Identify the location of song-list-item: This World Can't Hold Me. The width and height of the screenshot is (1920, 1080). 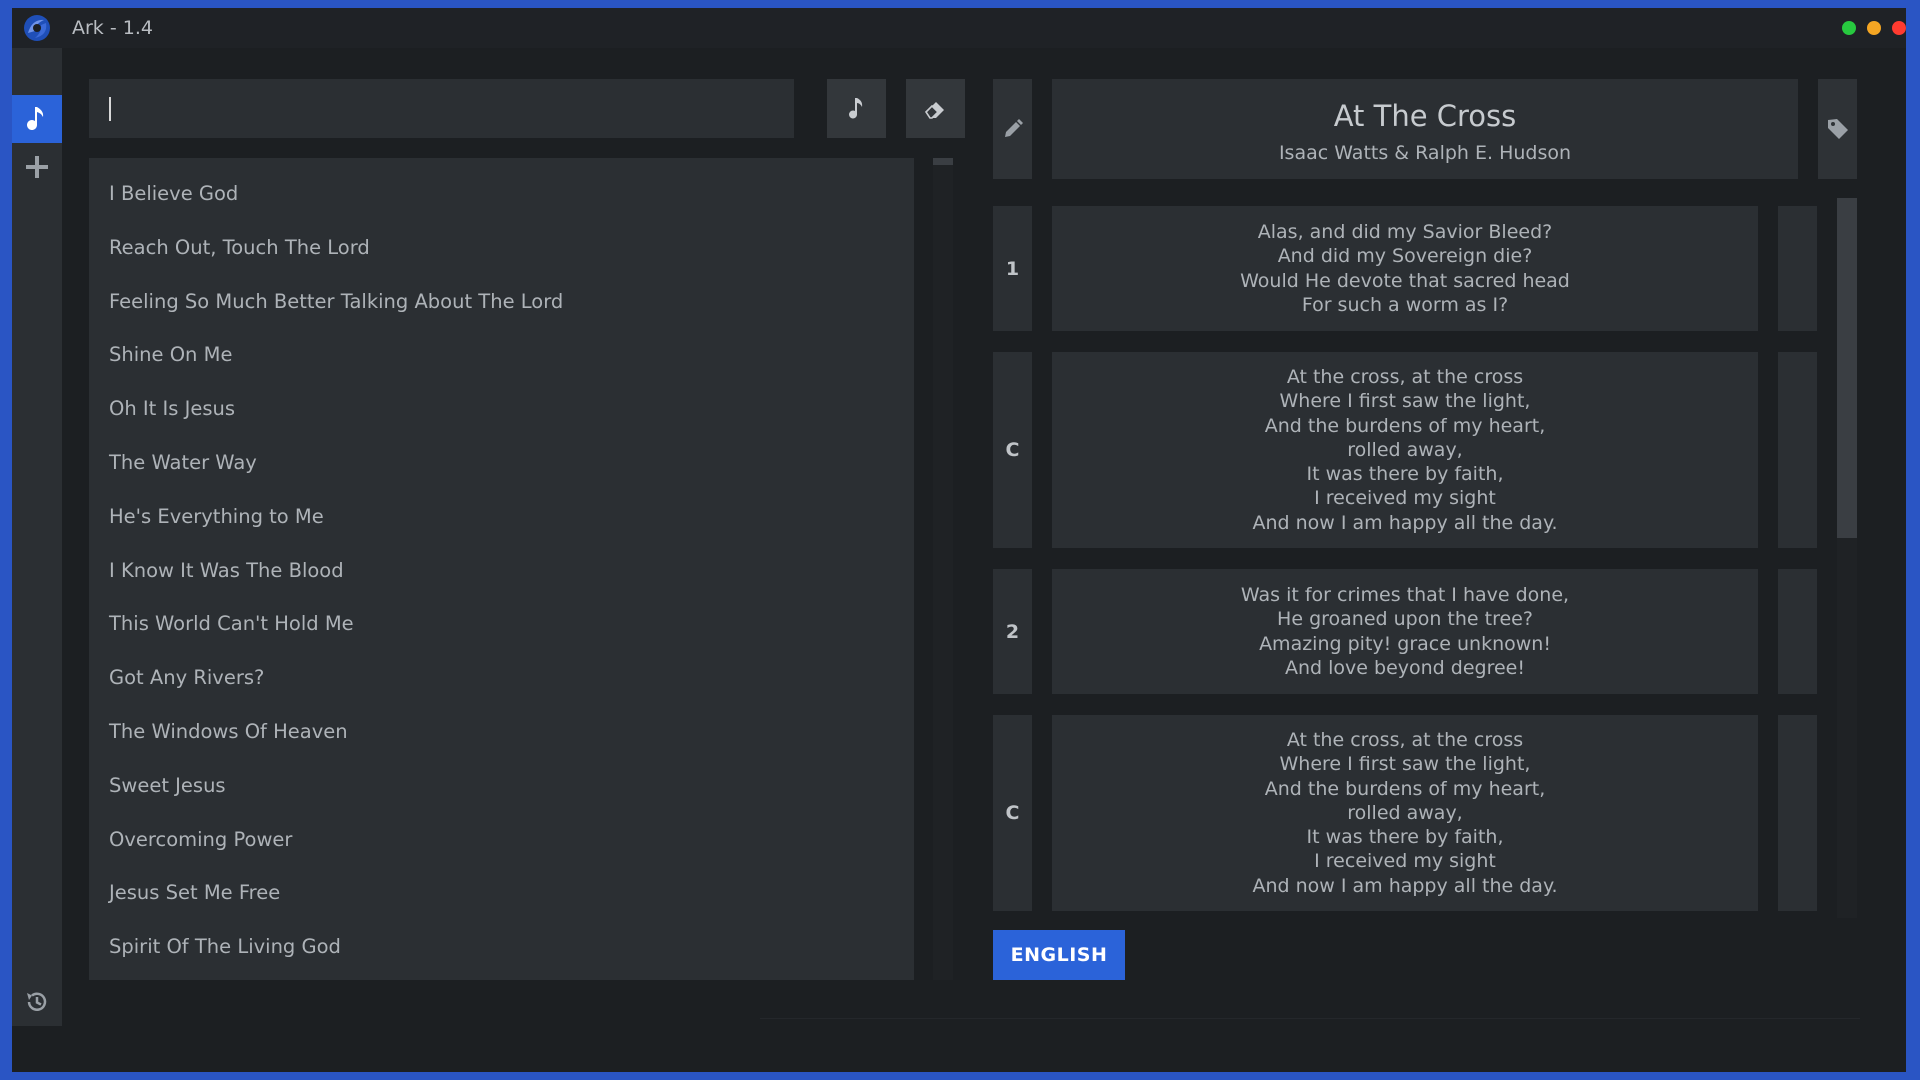
(231, 623).